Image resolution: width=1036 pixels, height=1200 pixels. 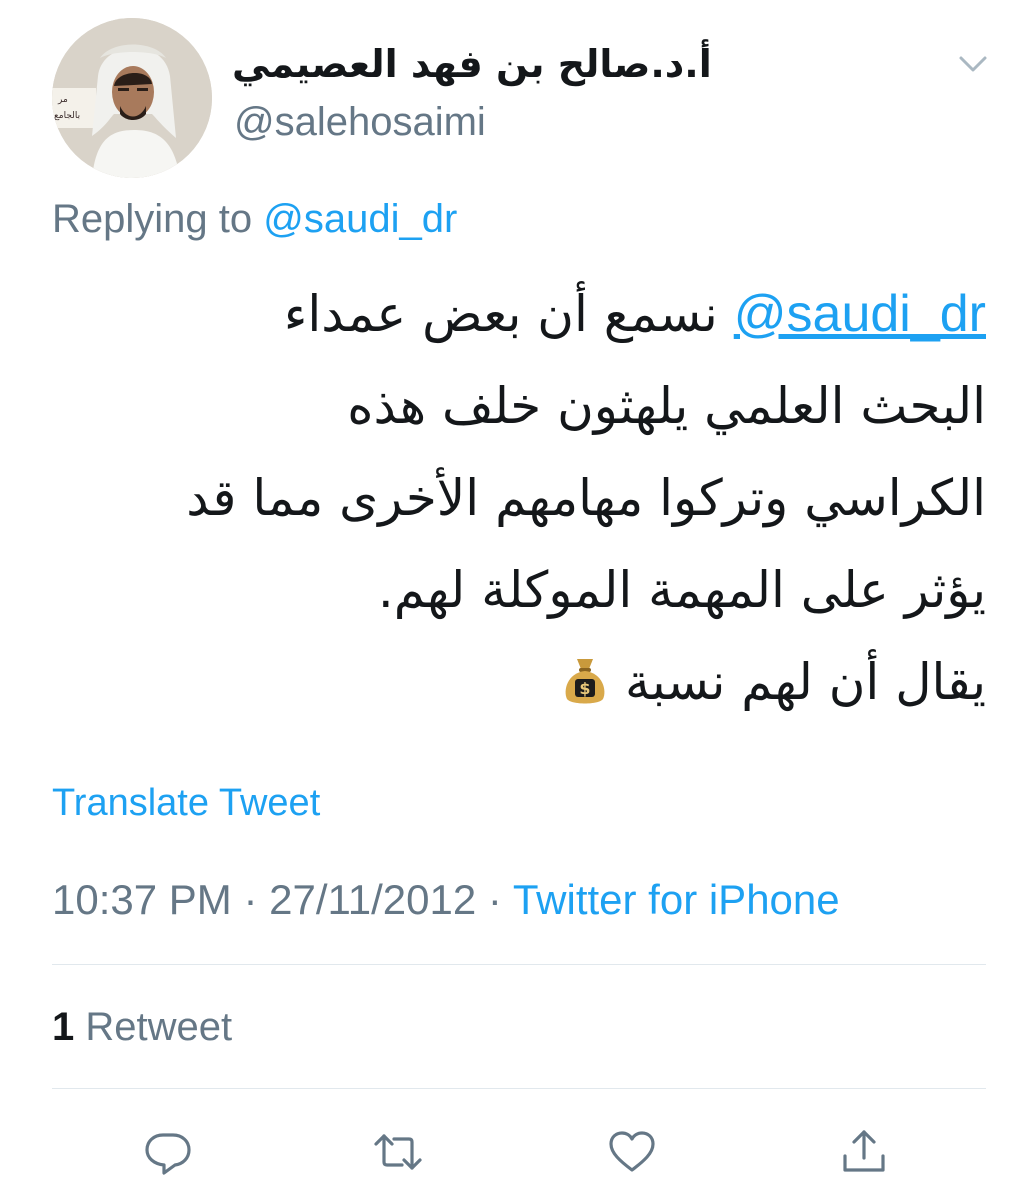 I want to click on tweet-line-5: يقال أن لهم نسبة $, so click(x=519, y=682).